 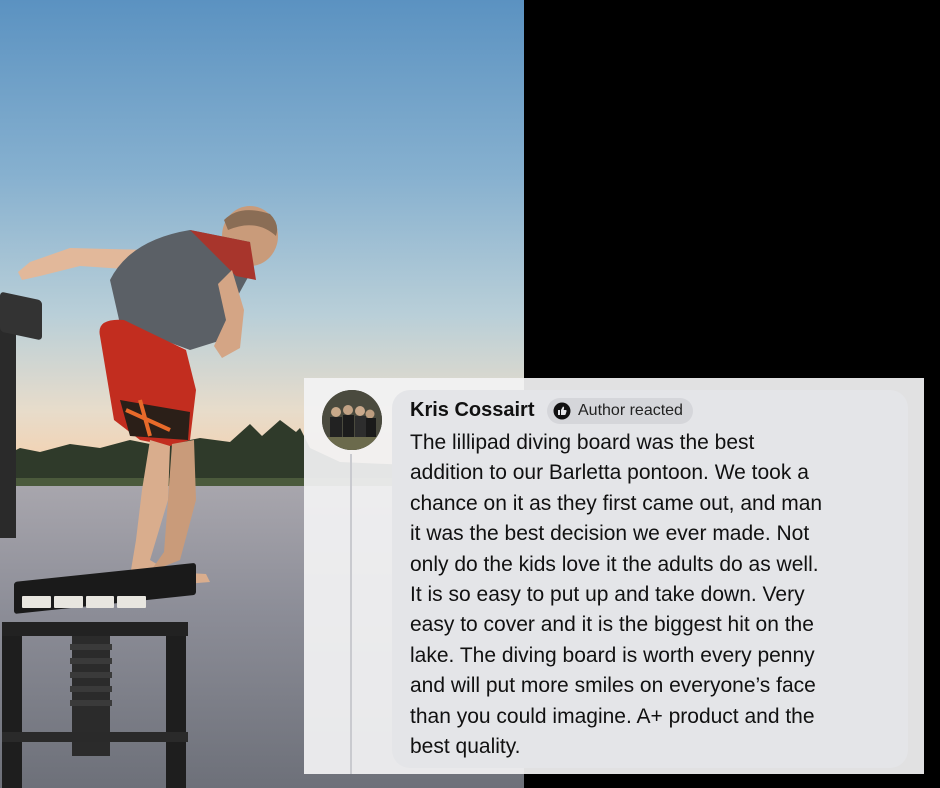 I want to click on avatar, so click(x=352, y=420).